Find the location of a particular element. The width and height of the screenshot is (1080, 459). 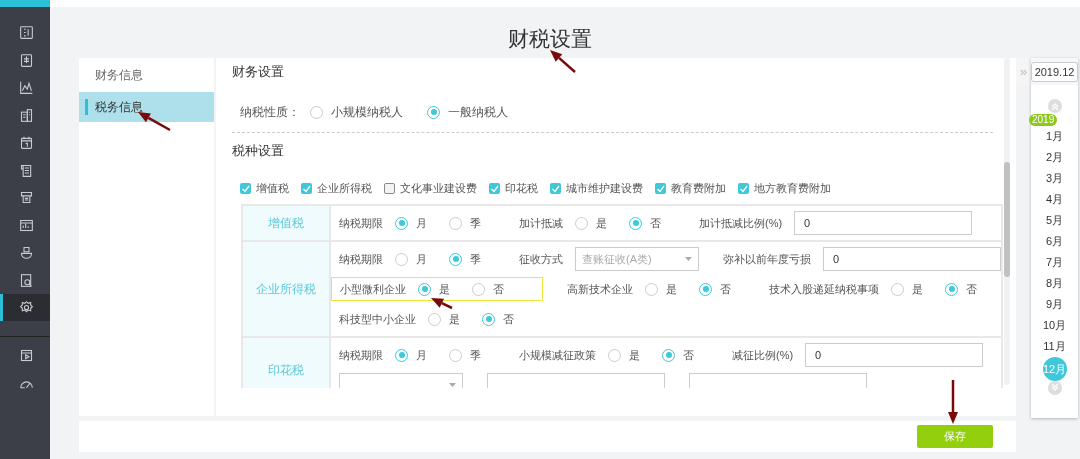

tax-name: 印花税 is located at coordinates (286, 369).